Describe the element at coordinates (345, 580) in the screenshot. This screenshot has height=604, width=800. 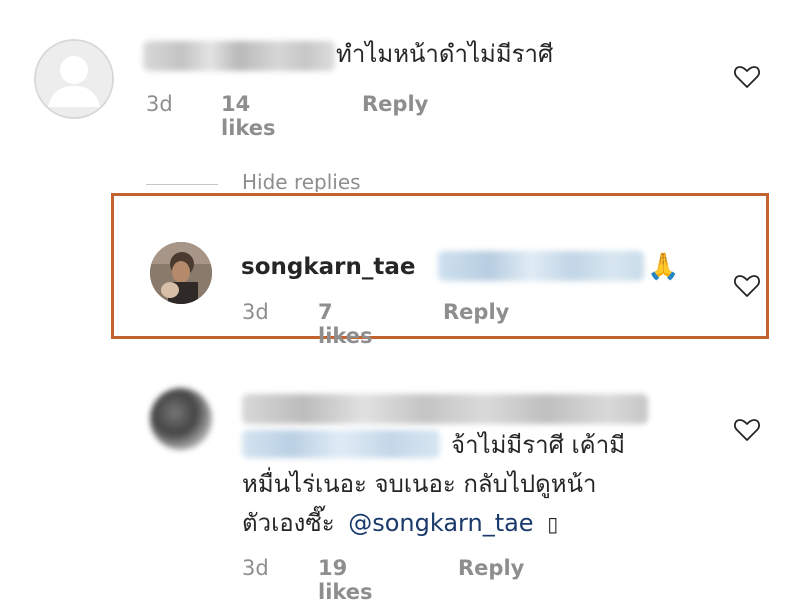
I see `likes-count: 19 likes` at that location.